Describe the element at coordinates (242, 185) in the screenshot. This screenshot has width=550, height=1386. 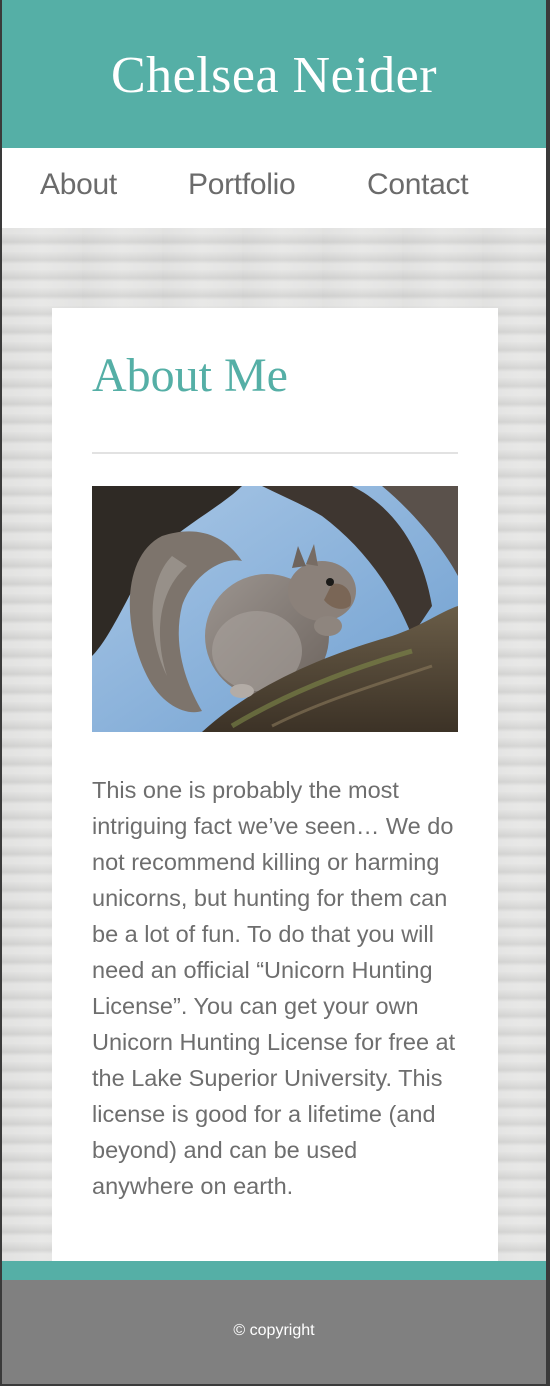
I see `nav-item-portfolio: Portfolio` at that location.